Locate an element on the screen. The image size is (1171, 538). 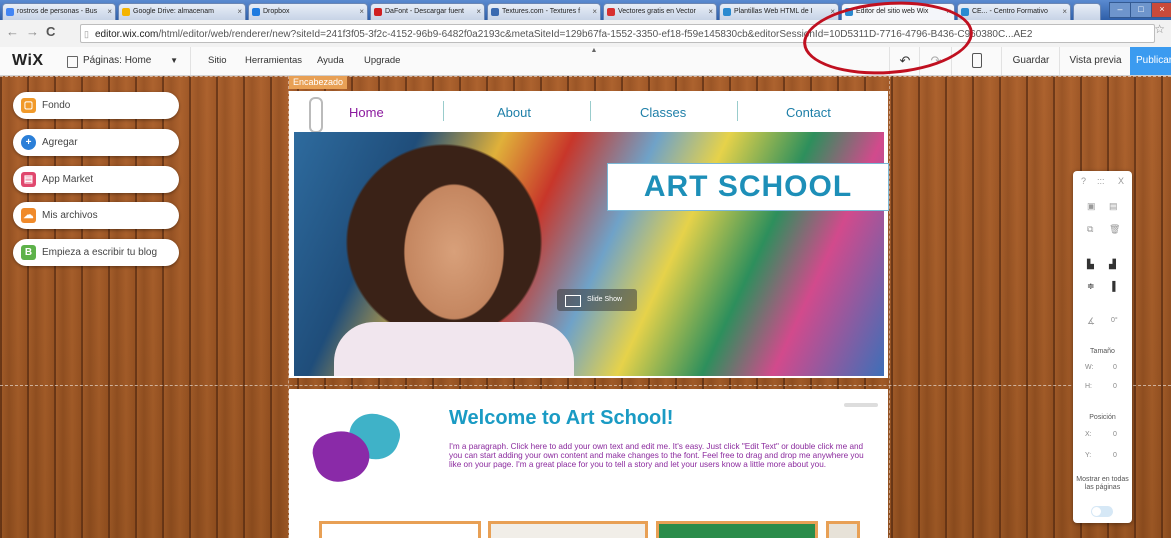
add-icon: + is located at coordinates (28, 142).